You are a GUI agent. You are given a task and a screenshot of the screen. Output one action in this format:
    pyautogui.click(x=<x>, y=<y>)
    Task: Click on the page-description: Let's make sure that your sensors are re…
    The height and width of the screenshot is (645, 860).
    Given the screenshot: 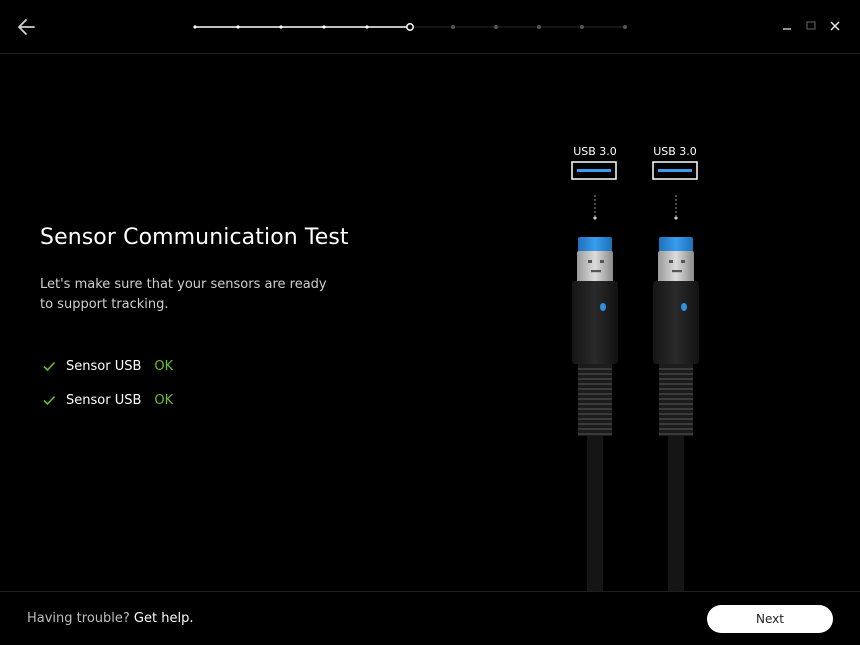 What is the action you would take?
    pyautogui.click(x=183, y=294)
    